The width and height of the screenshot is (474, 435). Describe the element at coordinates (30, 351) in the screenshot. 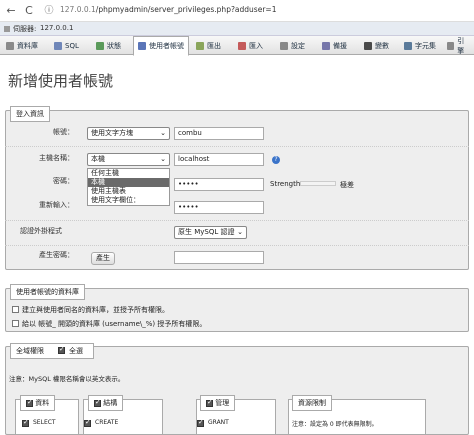

I see `legend-text: 全域權限` at that location.